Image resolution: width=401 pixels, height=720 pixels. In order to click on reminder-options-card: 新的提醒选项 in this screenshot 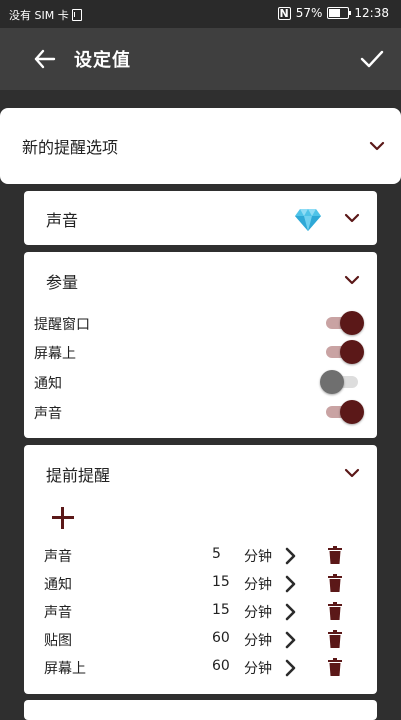, I will do `click(200, 146)`.